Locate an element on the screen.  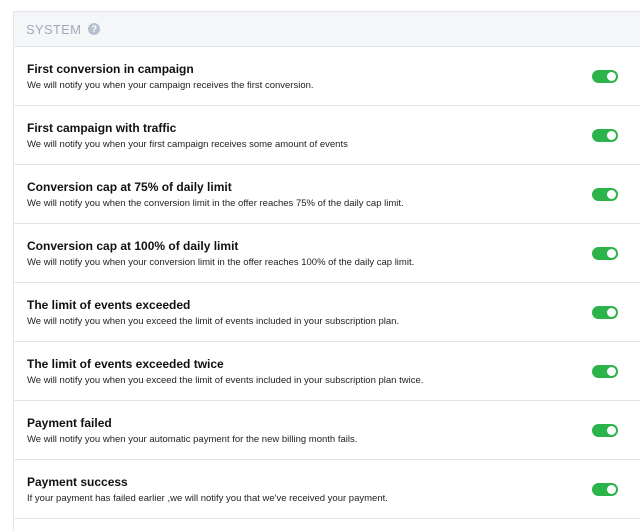
notification-title: Payment failed is located at coordinates (69, 423).